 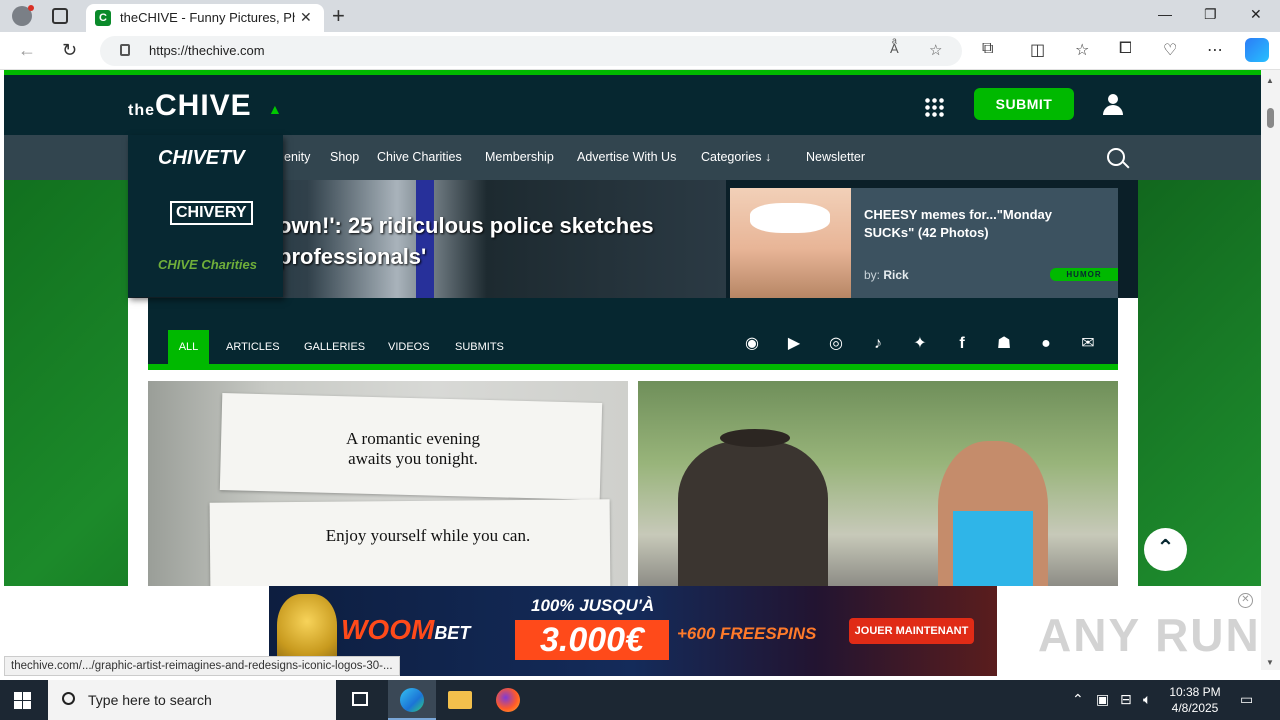 I want to click on browser-tab: C theCHIVE - Funny Pictures, Photos ✕, so click(x=205, y=18).